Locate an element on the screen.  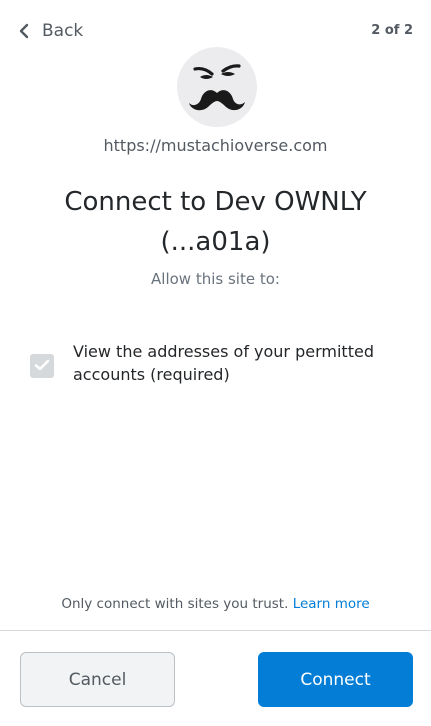
back-label: Back is located at coordinates (63, 31).